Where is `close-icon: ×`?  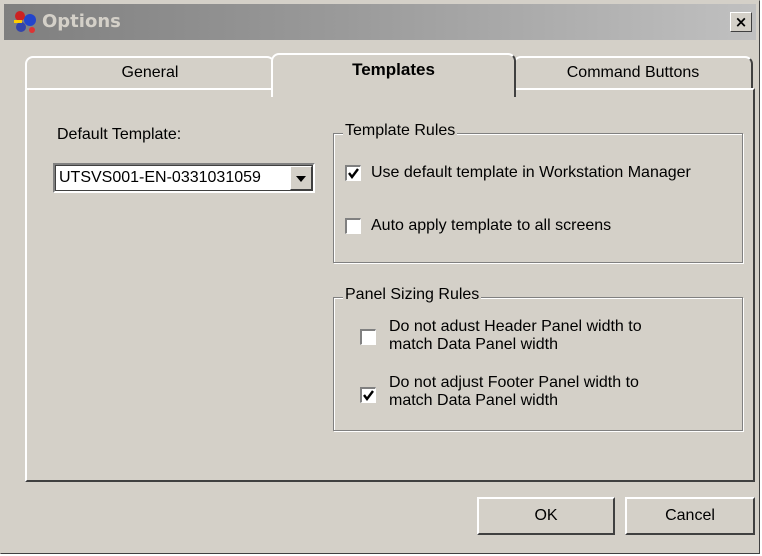
close-icon: × is located at coordinates (741, 22).